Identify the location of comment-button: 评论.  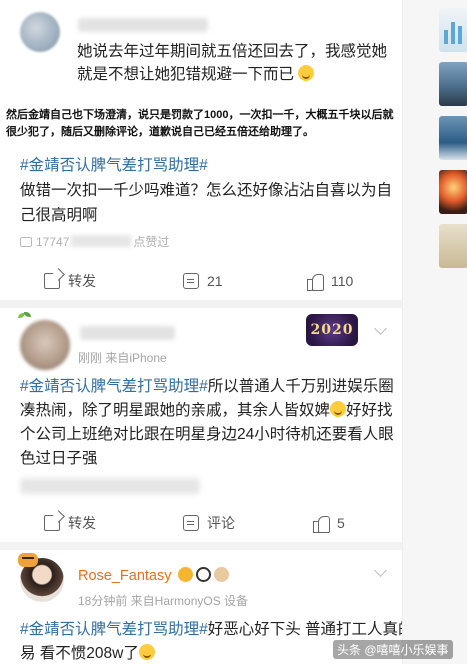
(209, 523).